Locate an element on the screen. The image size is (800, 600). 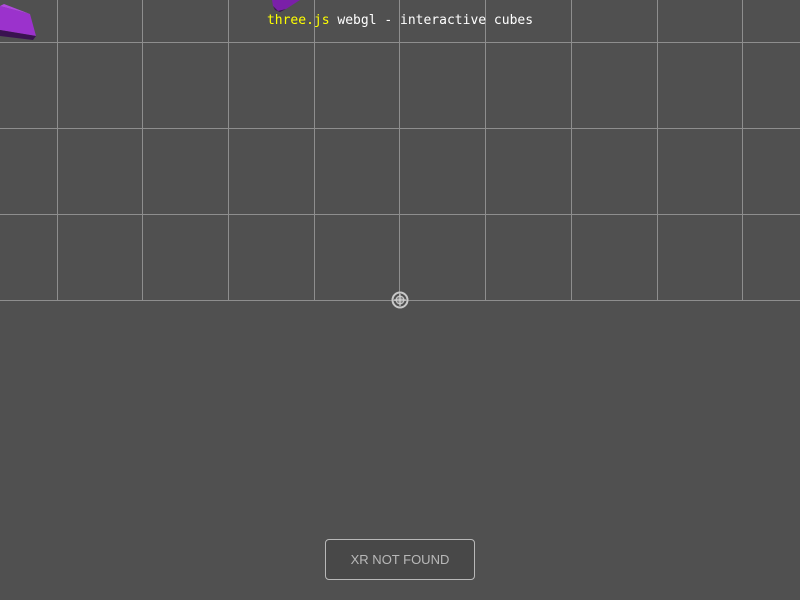
cube is located at coordinates (286, 6).